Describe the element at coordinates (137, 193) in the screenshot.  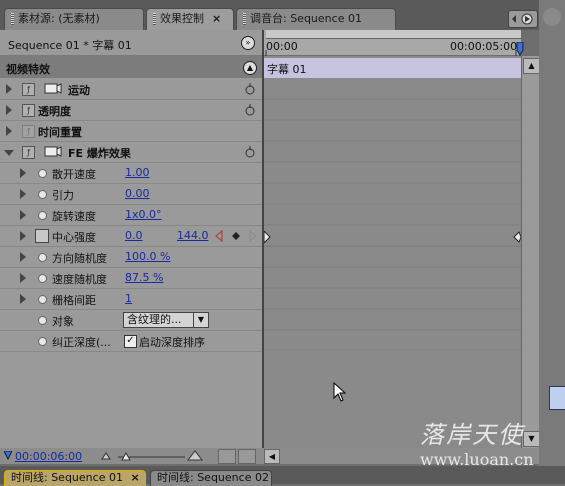
I see `param-value: 0.00` at that location.